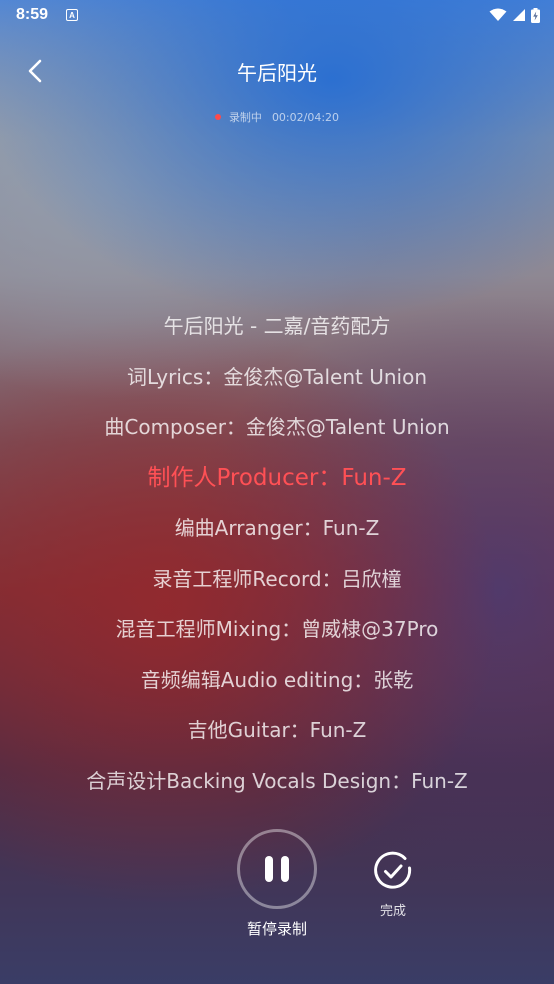  Describe the element at coordinates (277, 528) in the screenshot. I see `lyric-line: 编曲Arranger：Fun-Z` at that location.